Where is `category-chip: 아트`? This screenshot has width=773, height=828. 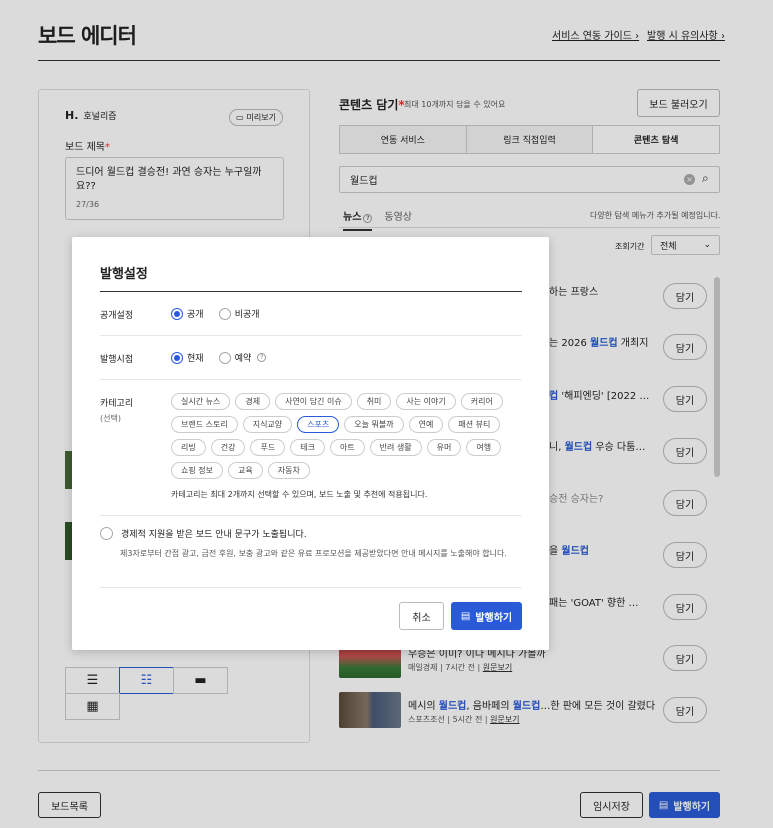 category-chip: 아트 is located at coordinates (347, 447).